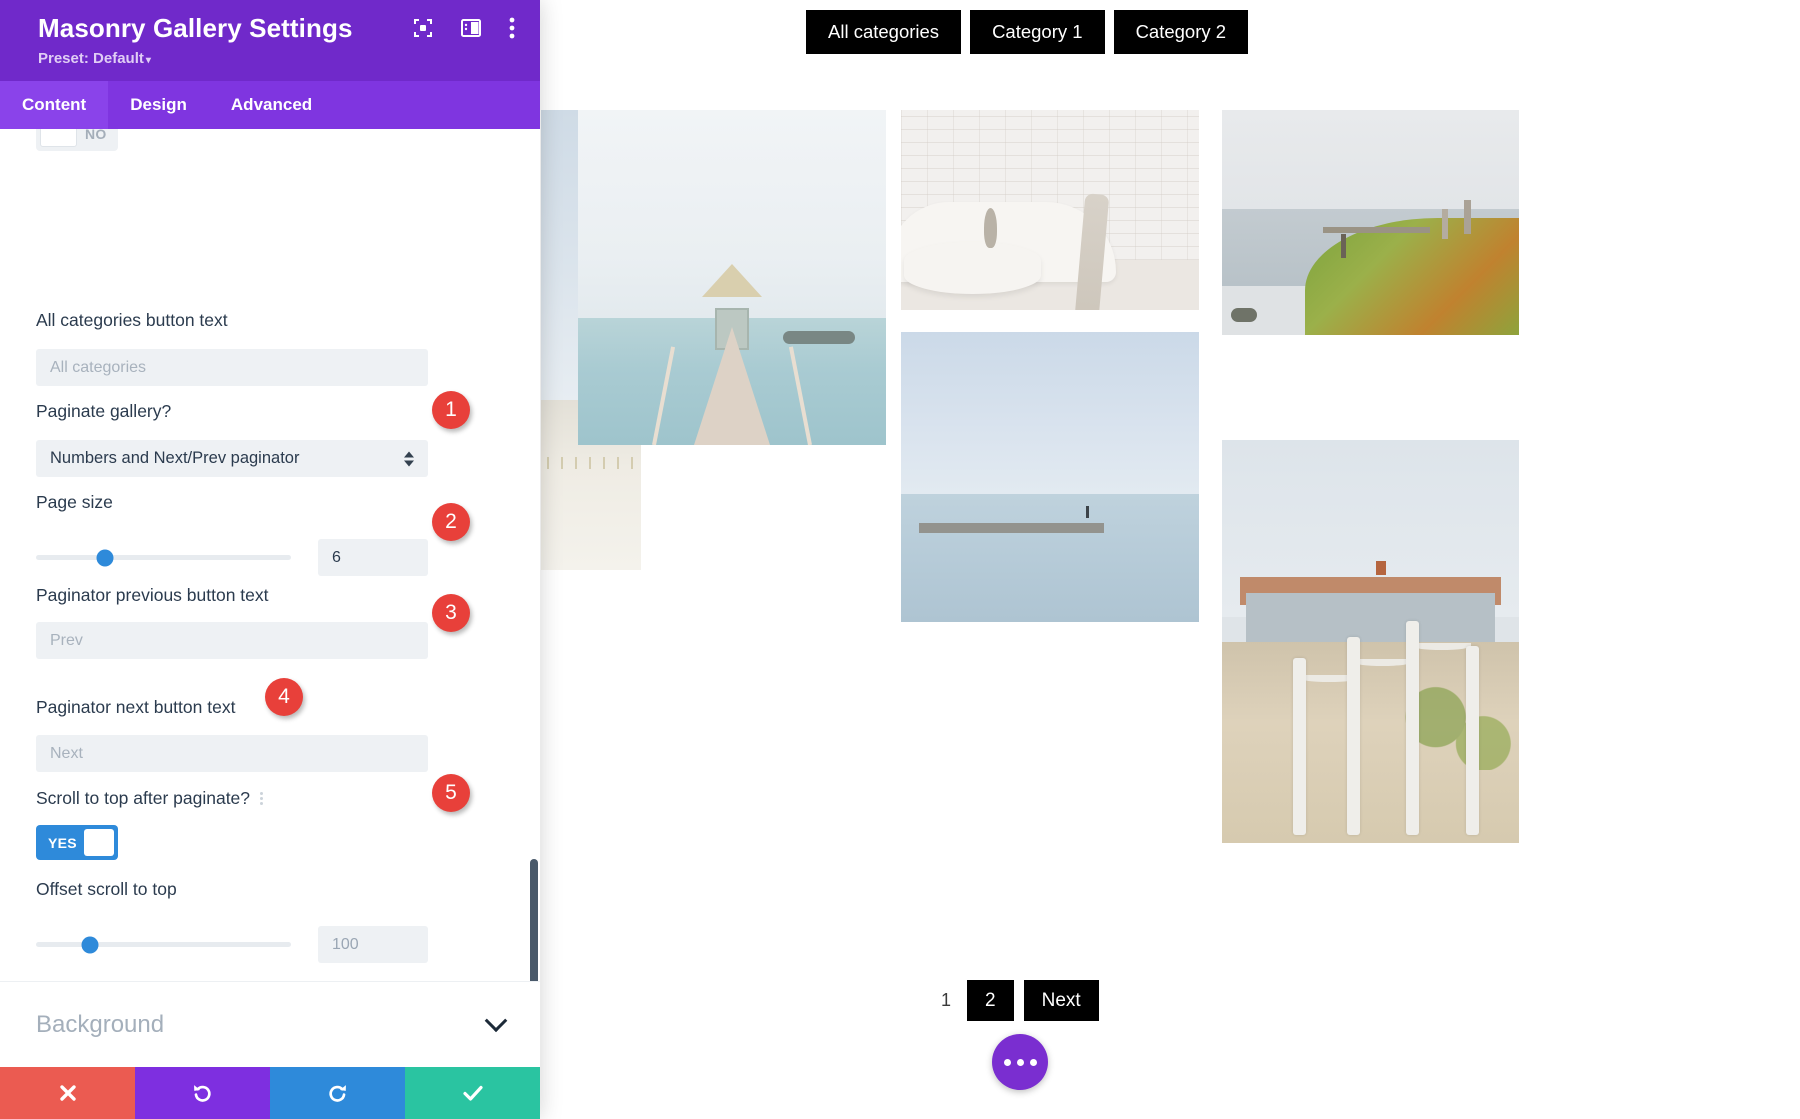 This screenshot has width=1800, height=1119. Describe the element at coordinates (451, 793) in the screenshot. I see `callout-badge-5: 5` at that location.